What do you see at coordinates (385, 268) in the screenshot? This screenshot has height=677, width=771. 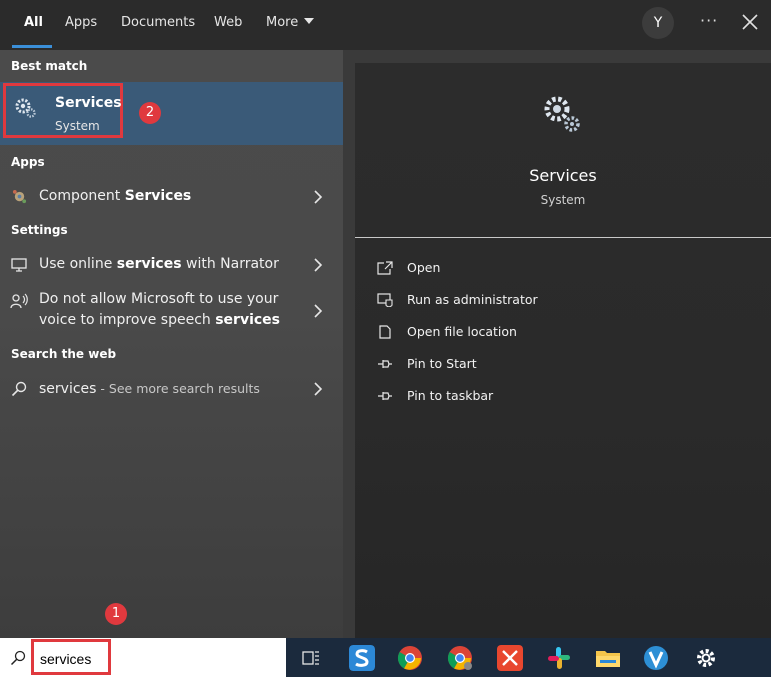 I see `open-icon` at bounding box center [385, 268].